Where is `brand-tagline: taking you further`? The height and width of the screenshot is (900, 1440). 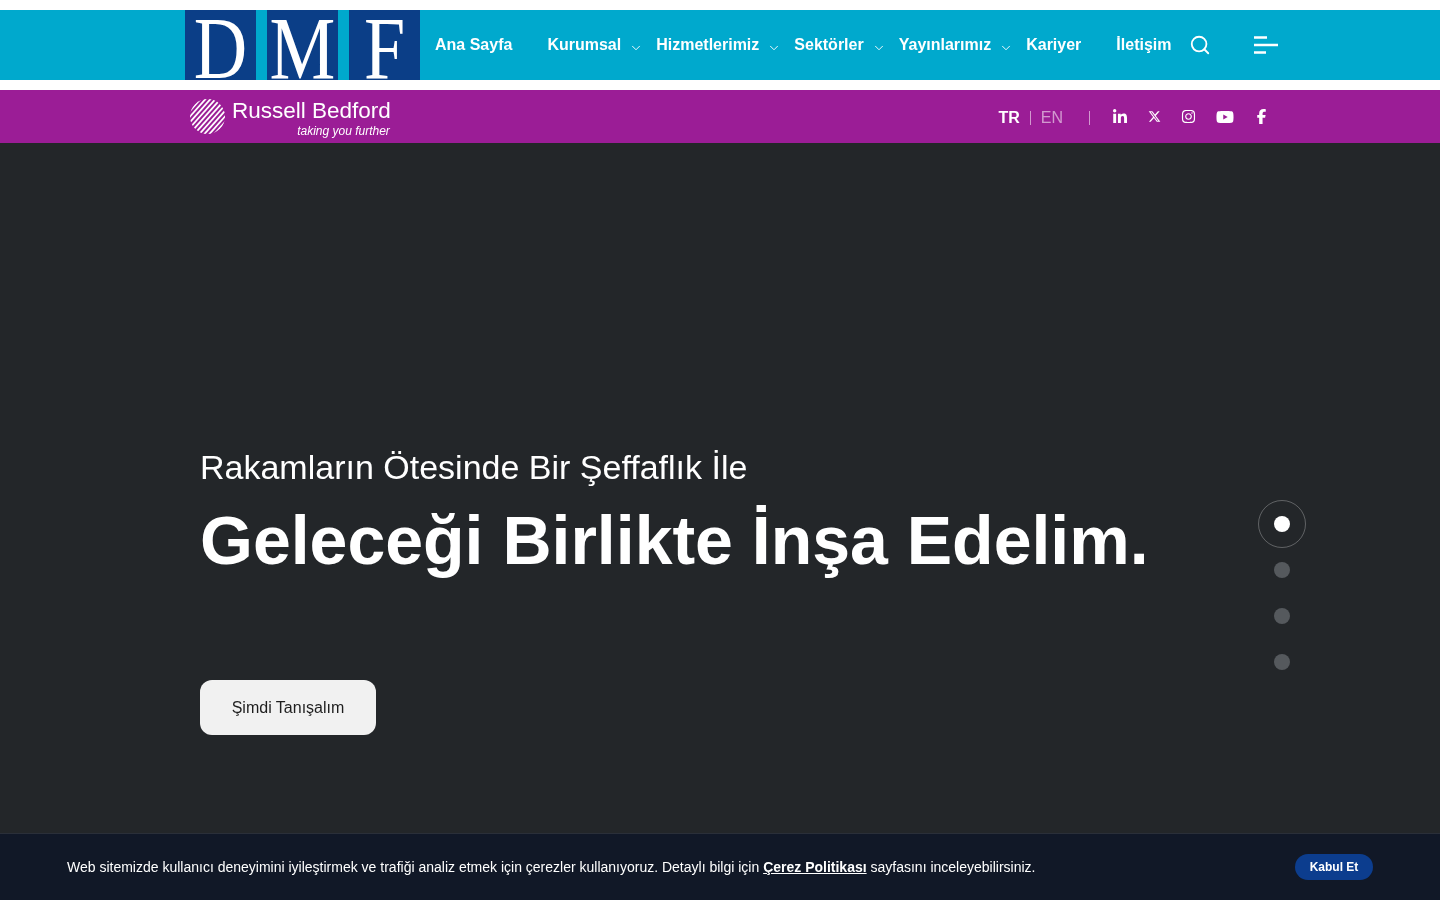
brand-tagline: taking you further is located at coordinates (343, 131).